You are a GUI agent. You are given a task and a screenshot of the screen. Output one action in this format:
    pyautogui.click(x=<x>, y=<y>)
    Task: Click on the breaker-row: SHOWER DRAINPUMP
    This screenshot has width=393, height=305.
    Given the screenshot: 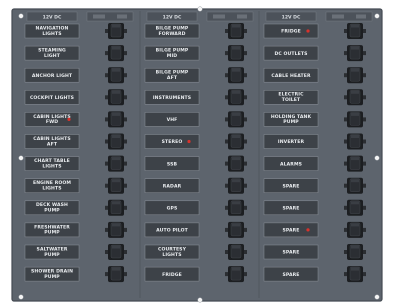 What is the action you would take?
    pyautogui.click(x=75, y=274)
    